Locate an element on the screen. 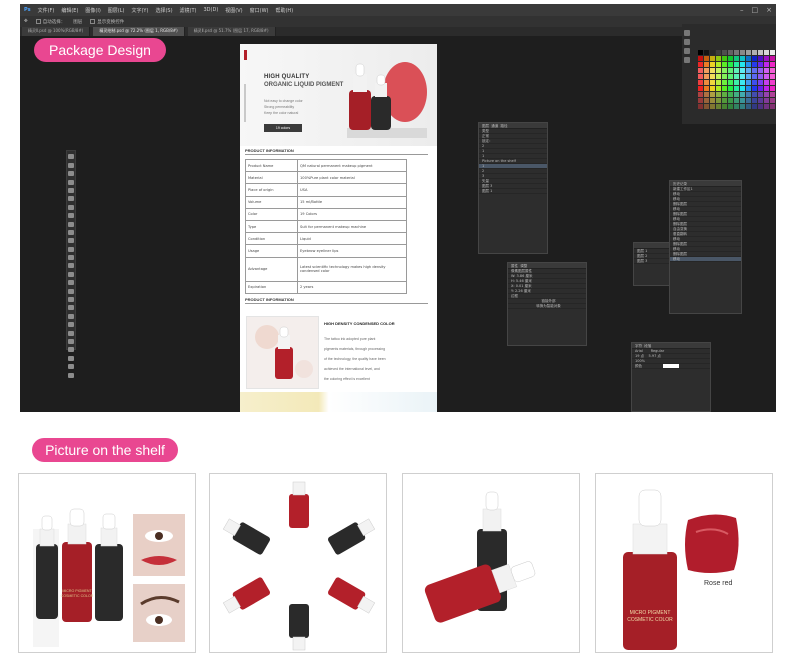  document-tab: 精灵Ⅱ.psd @ 51.7% (图层 17, RGB/8#) is located at coordinates (231, 31).